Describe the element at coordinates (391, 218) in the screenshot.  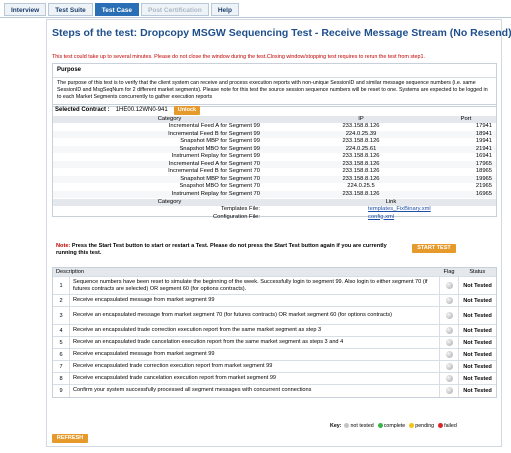
I see `config-file-link: config.xml` at that location.